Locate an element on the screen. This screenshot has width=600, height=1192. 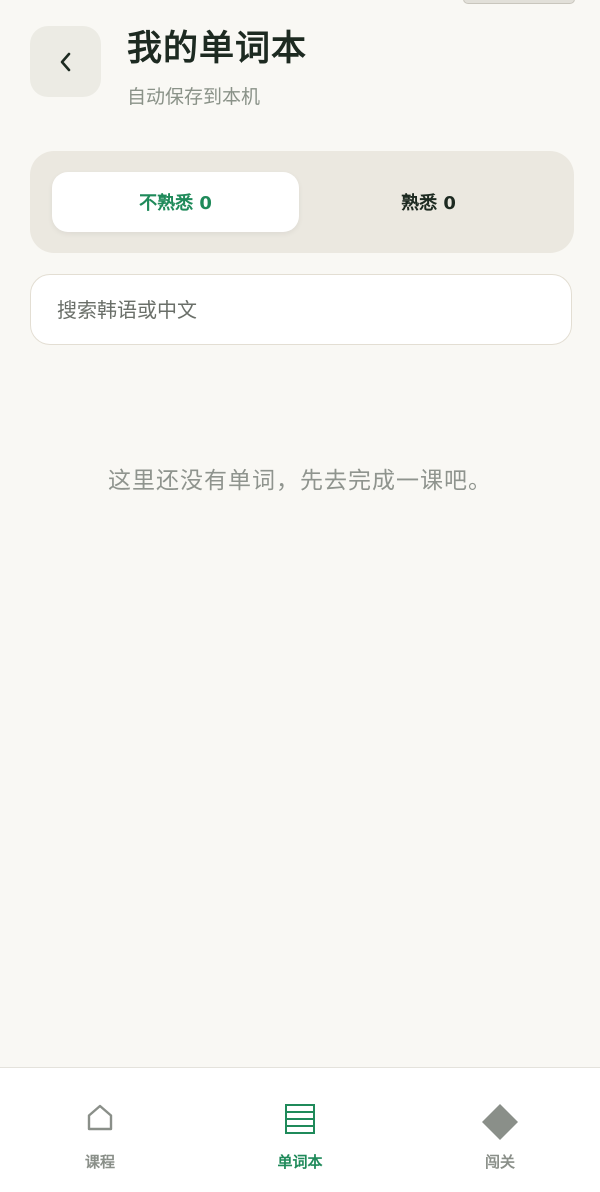
search-input is located at coordinates (301, 309).